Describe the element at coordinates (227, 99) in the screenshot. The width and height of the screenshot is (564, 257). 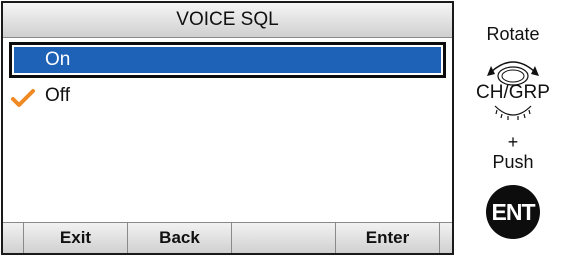
I see `menu-item-off: Off` at that location.